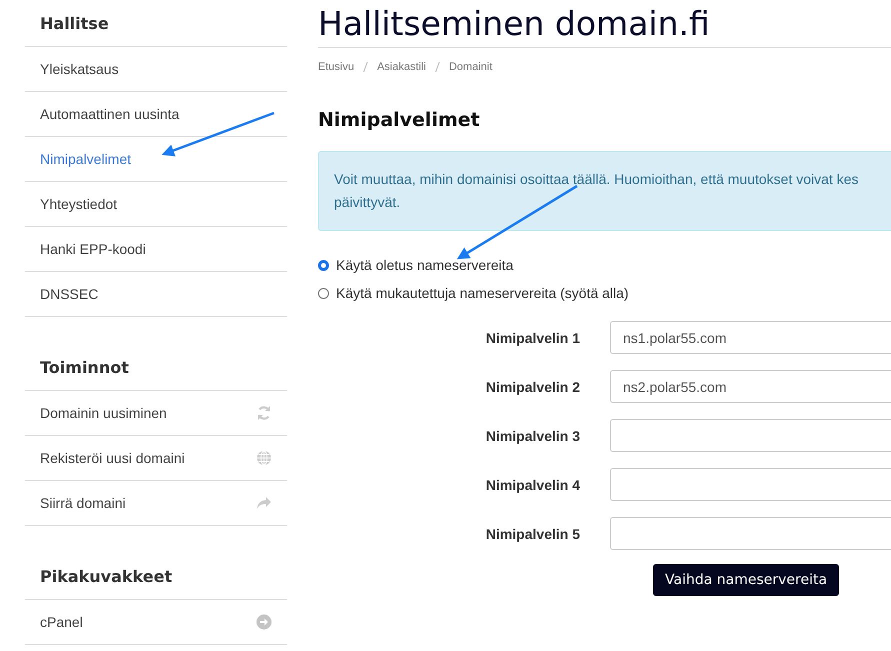 Image resolution: width=891 pixels, height=651 pixels. What do you see at coordinates (425, 265) in the screenshot?
I see `radio-label: Käytä oletus nameservereita` at bounding box center [425, 265].